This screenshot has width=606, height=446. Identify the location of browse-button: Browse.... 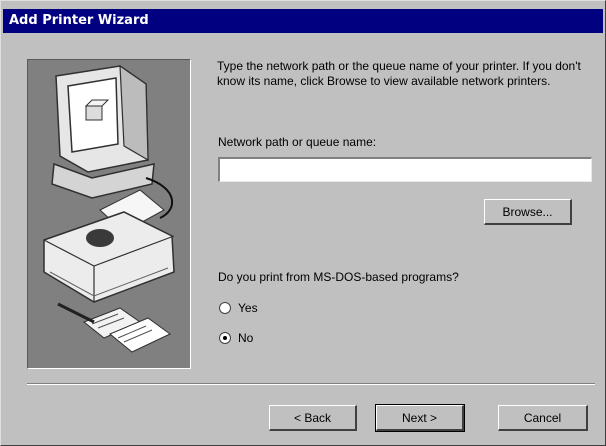
(528, 212).